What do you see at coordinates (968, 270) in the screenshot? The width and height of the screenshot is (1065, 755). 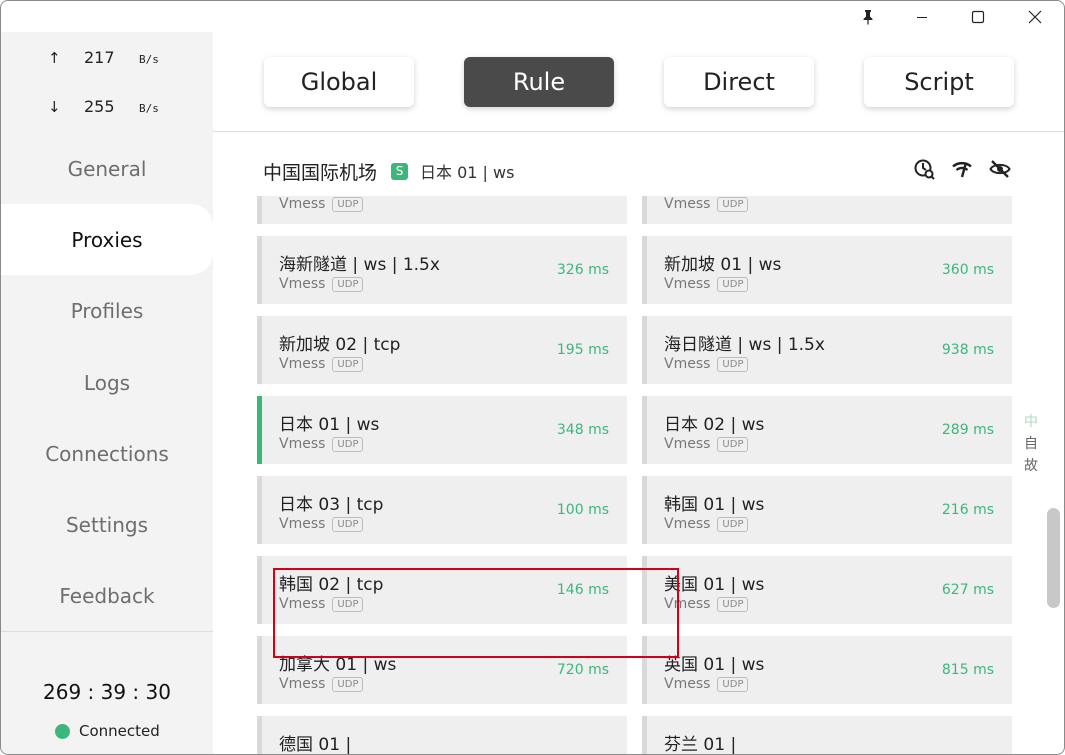 I see `proxy-delay: 360 ms` at bounding box center [968, 270].